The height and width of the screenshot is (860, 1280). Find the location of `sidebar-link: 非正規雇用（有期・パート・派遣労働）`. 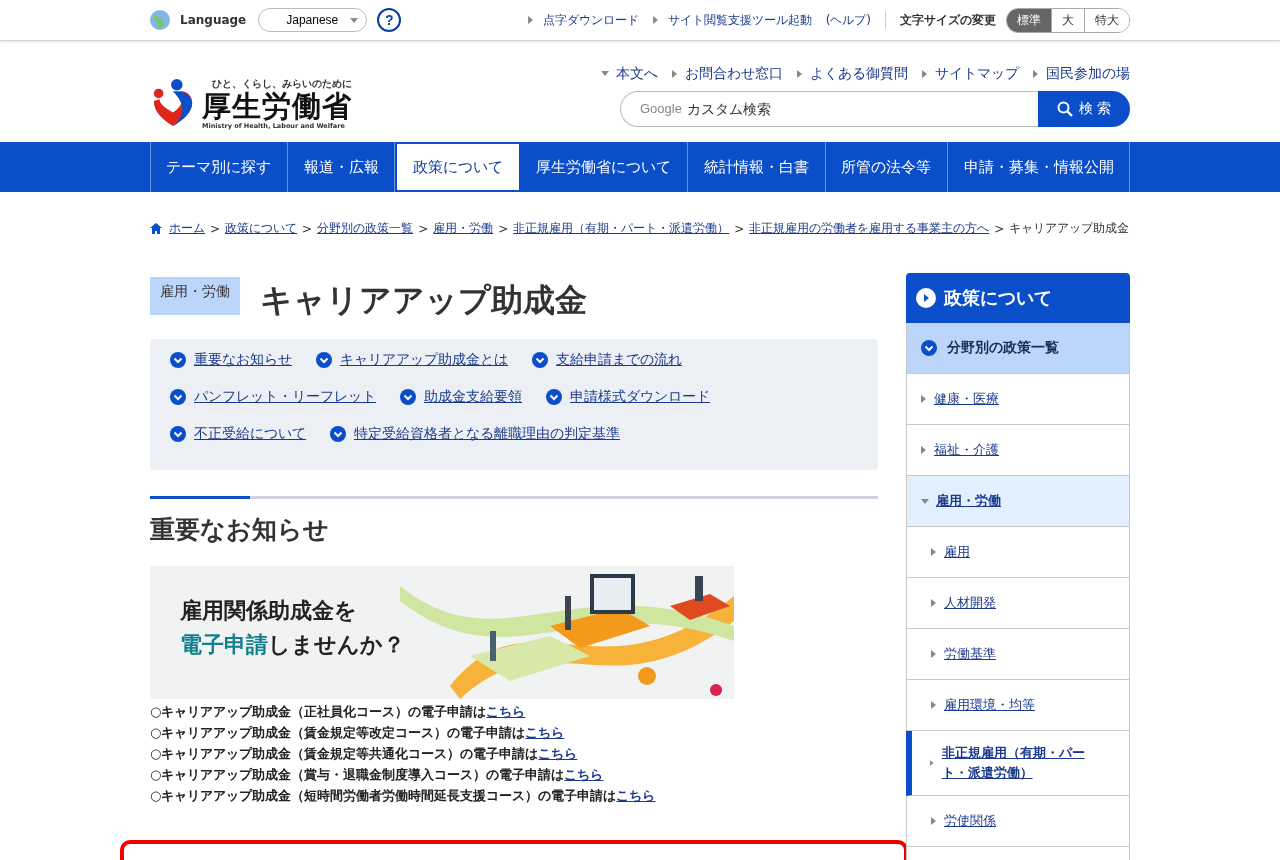

sidebar-link: 非正規雇用（有期・パート・派遣労働） is located at coordinates (1035, 763).